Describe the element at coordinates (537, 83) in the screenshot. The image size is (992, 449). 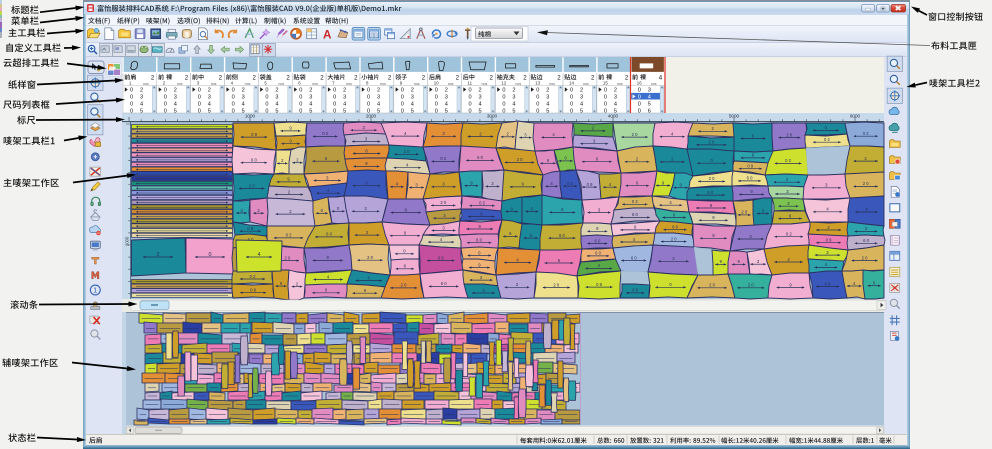
I see `svg-text: 13` at that location.